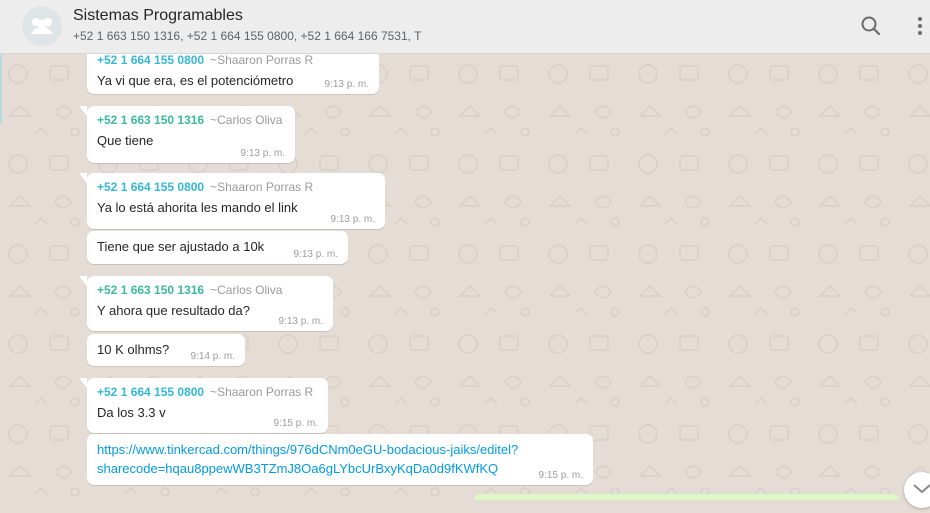 Image resolution: width=930 pixels, height=513 pixels. Describe the element at coordinates (921, 489) in the screenshot. I see `chevron-down-icon` at that location.